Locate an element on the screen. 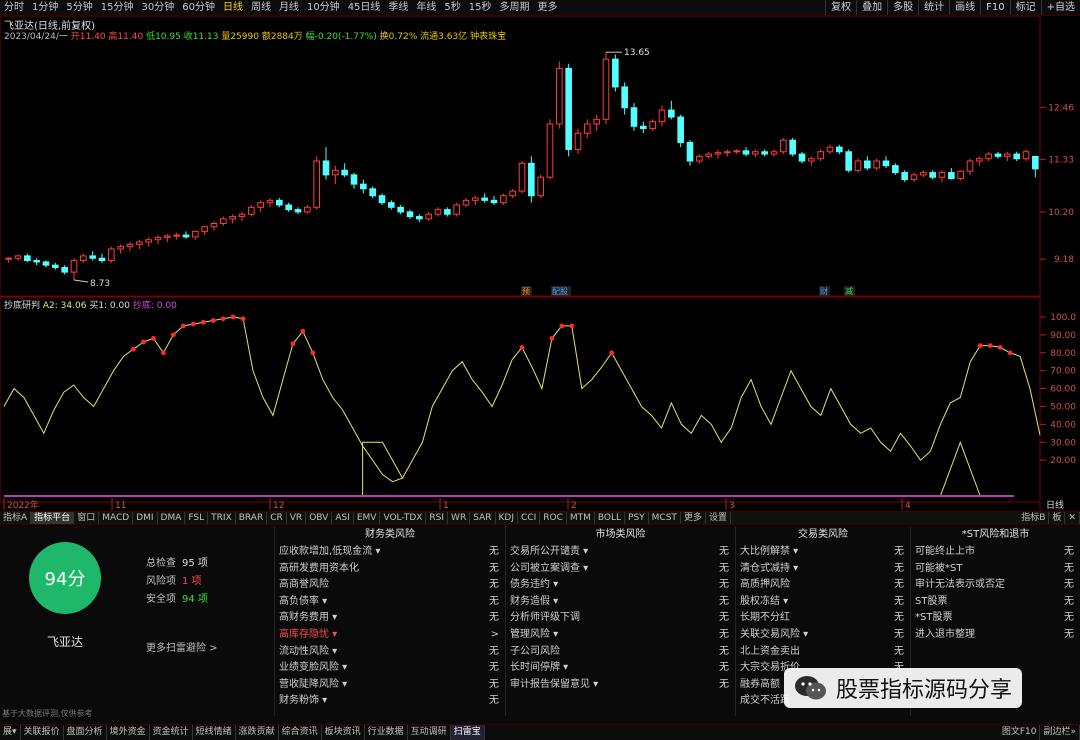 The height and width of the screenshot is (740, 1080). period-option: 周线 is located at coordinates (261, 7).